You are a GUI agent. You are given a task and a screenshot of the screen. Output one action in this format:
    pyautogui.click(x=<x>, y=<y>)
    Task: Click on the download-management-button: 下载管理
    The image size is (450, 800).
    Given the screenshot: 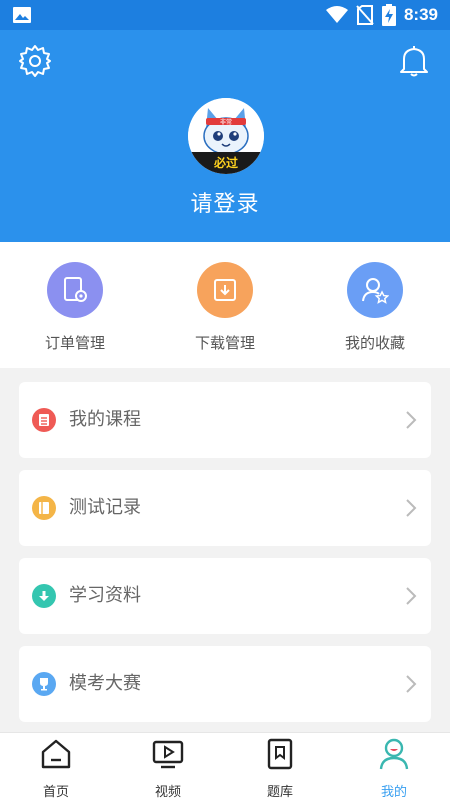 What is the action you would take?
    pyautogui.click(x=225, y=307)
    